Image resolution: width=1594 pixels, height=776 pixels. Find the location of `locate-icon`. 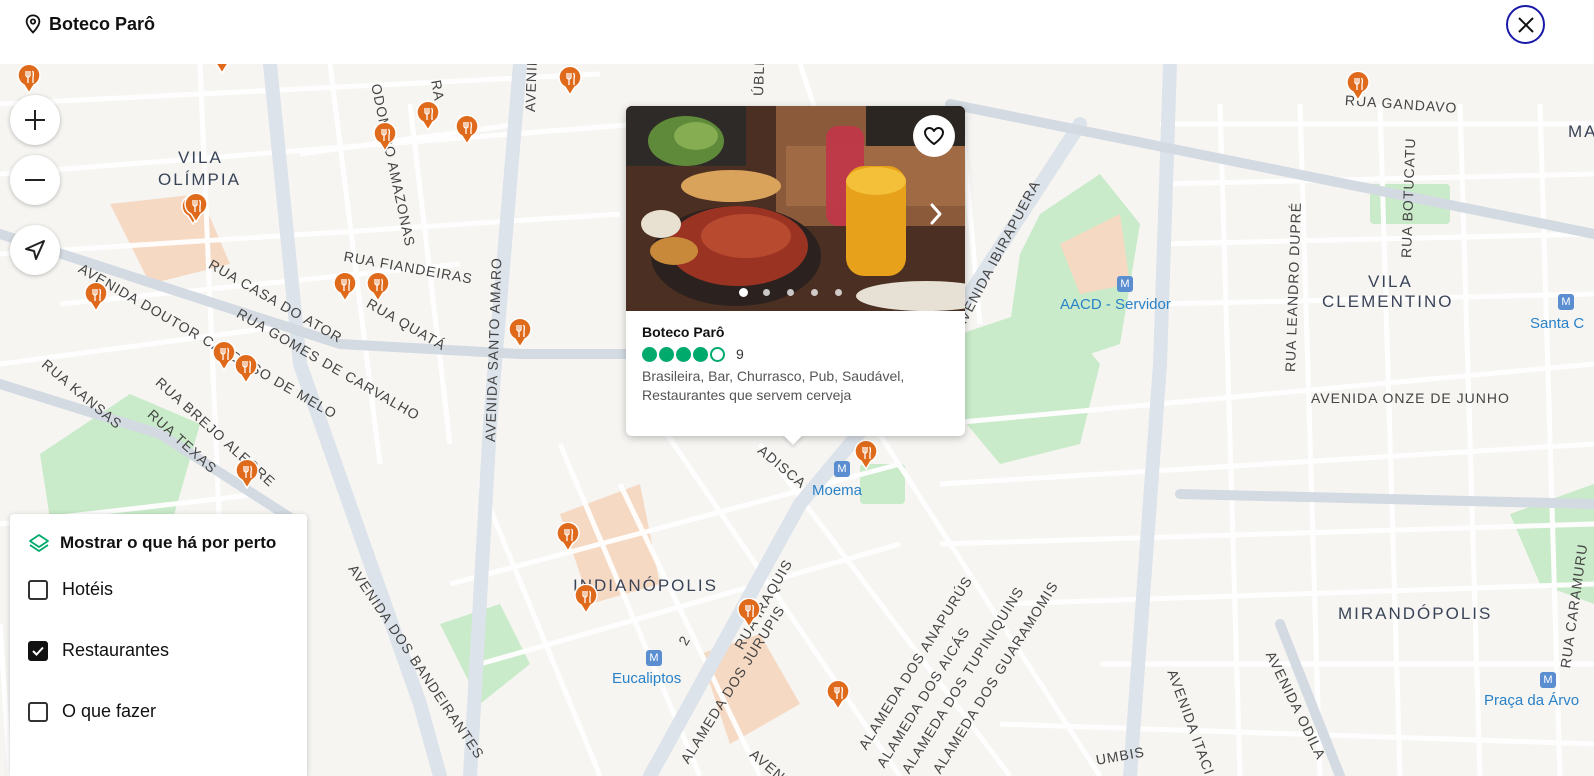

locate-icon is located at coordinates (35, 250).